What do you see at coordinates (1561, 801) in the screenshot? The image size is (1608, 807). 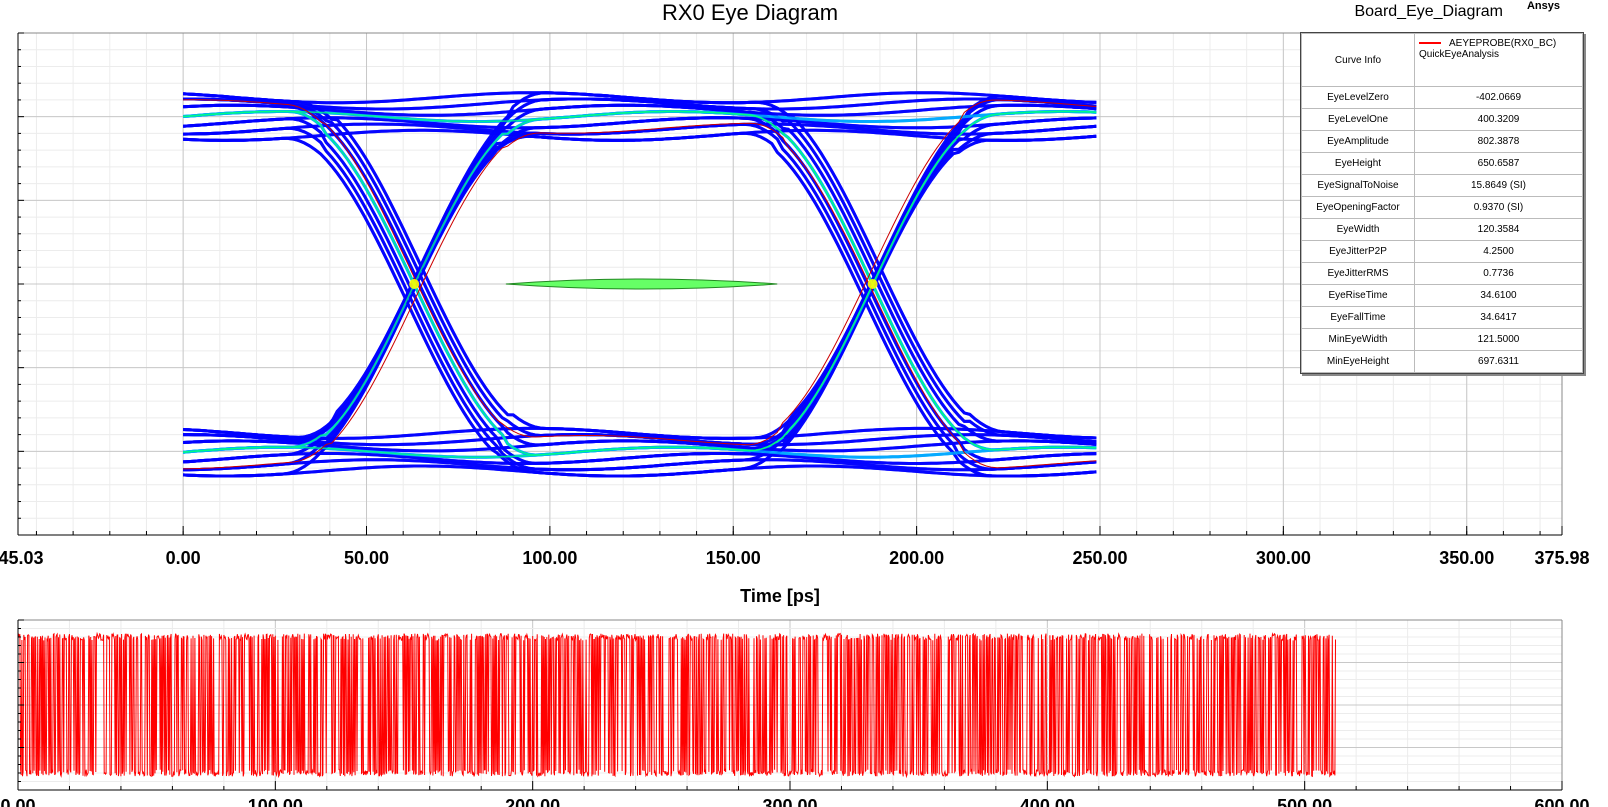 I see `wave-x-tick-label: 600.00` at bounding box center [1561, 801].